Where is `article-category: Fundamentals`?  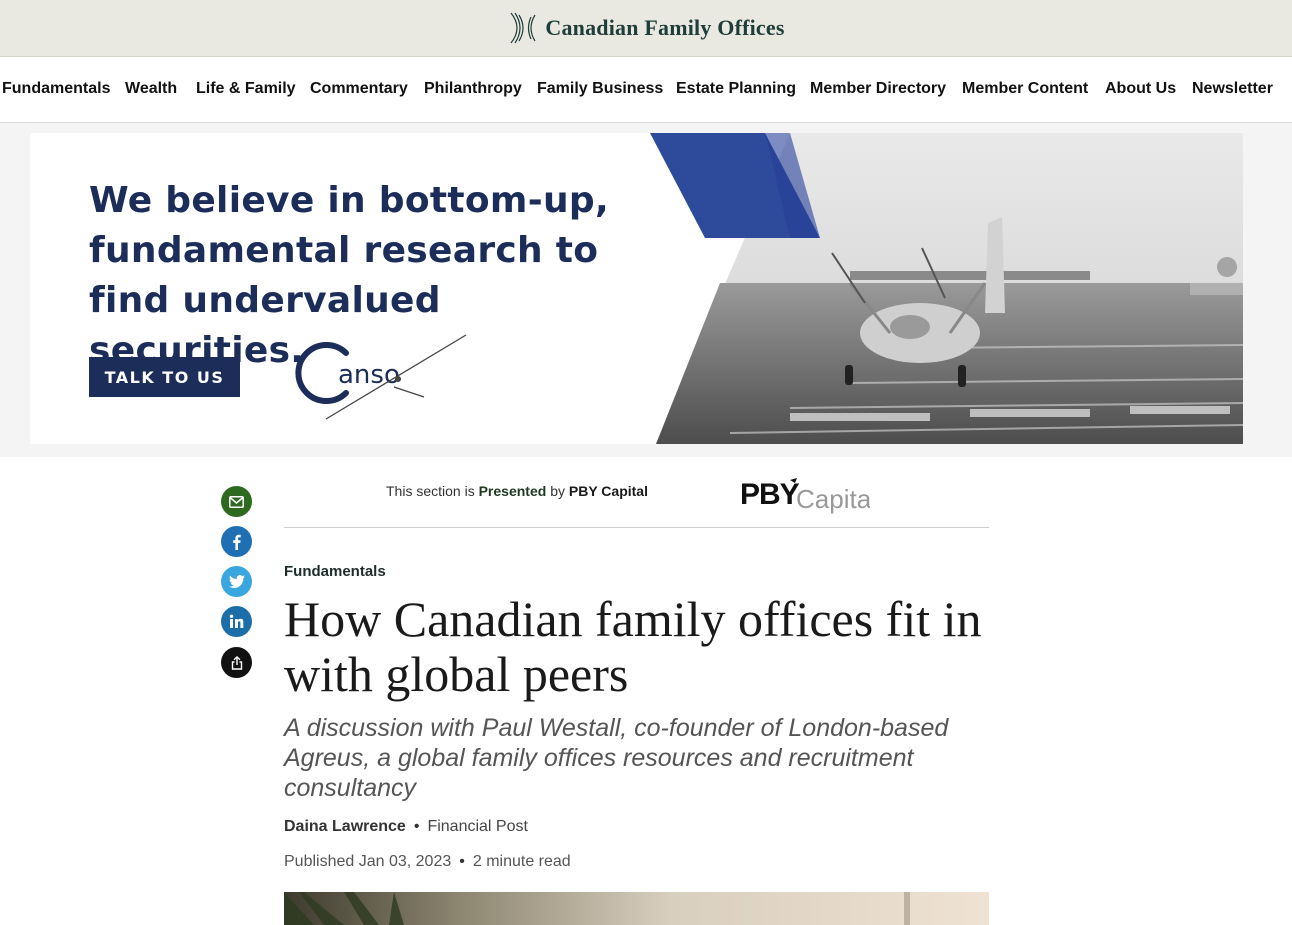 article-category: Fundamentals is located at coordinates (335, 571).